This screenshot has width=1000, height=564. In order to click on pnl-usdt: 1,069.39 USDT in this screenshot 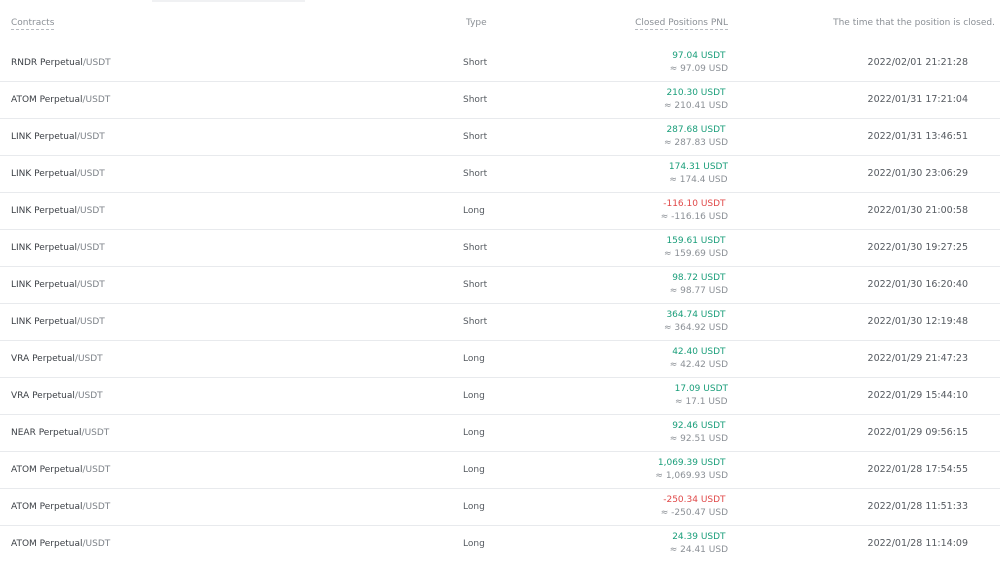, I will do `click(691, 463)`.